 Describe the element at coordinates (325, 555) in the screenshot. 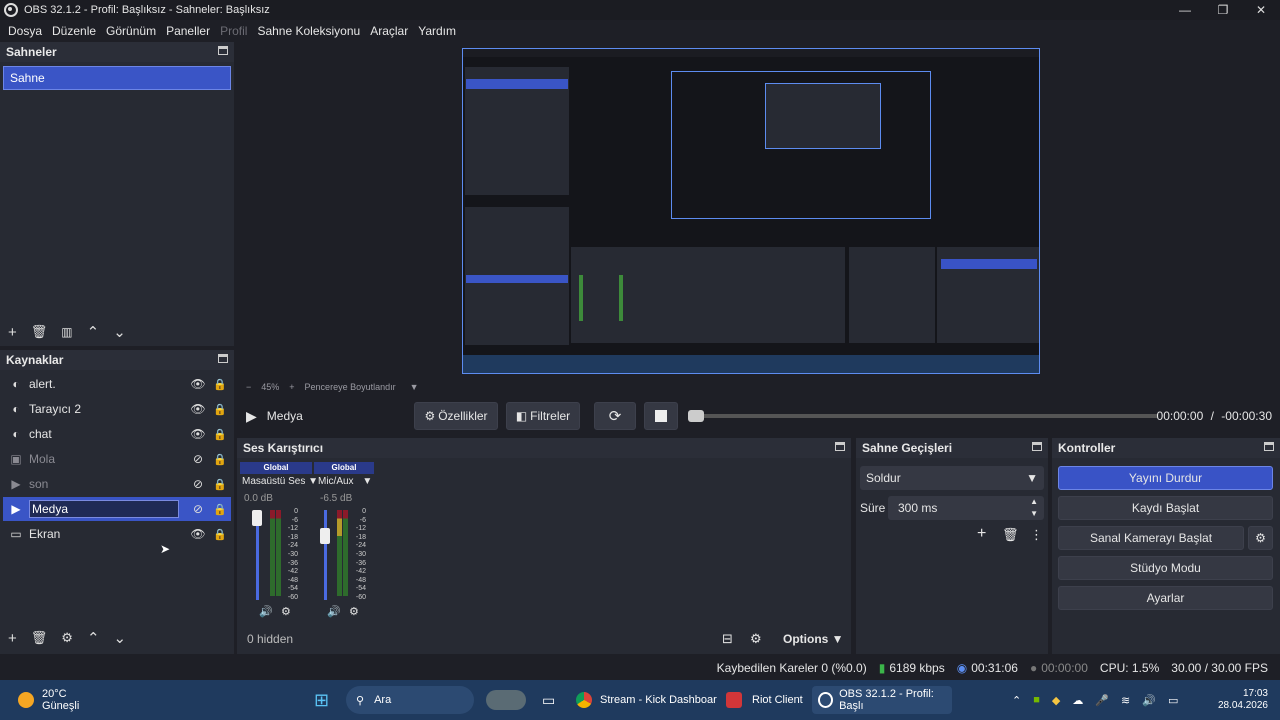

I see `volume-track` at that location.